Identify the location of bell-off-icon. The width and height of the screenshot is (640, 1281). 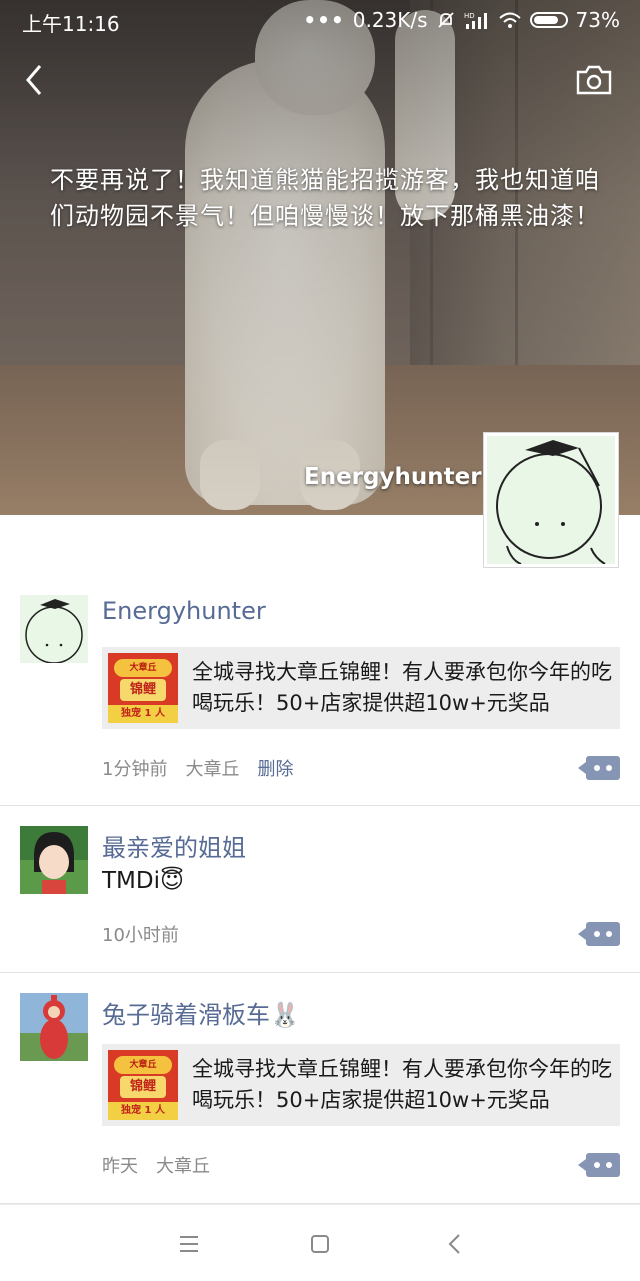
(445, 20).